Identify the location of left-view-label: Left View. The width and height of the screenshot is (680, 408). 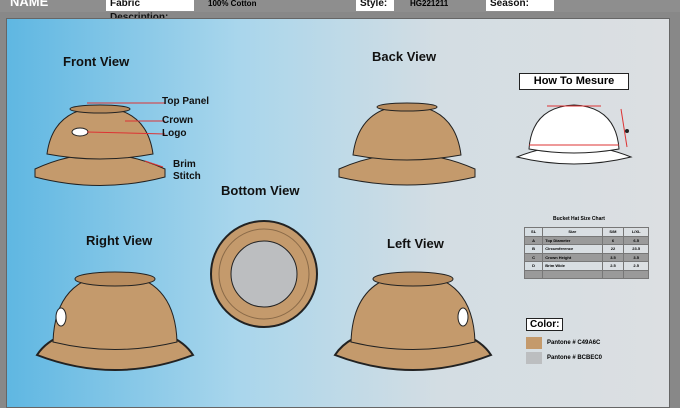
(415, 243).